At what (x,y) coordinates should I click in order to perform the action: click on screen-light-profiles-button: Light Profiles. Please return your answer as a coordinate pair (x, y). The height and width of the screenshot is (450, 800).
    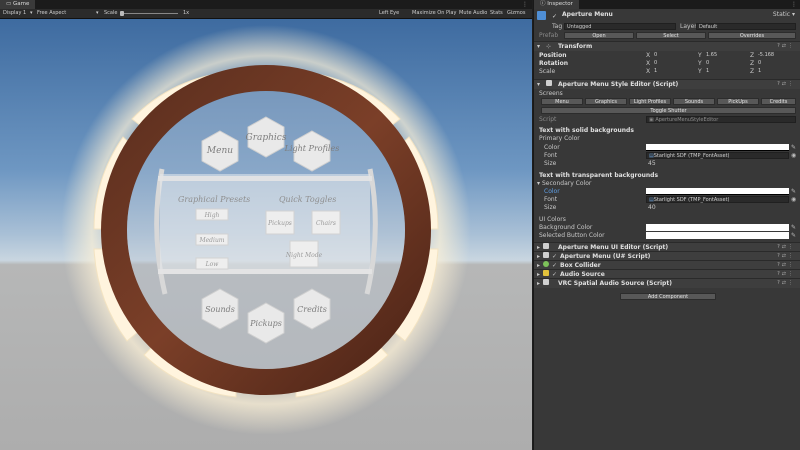
    Looking at the image, I should click on (650, 101).